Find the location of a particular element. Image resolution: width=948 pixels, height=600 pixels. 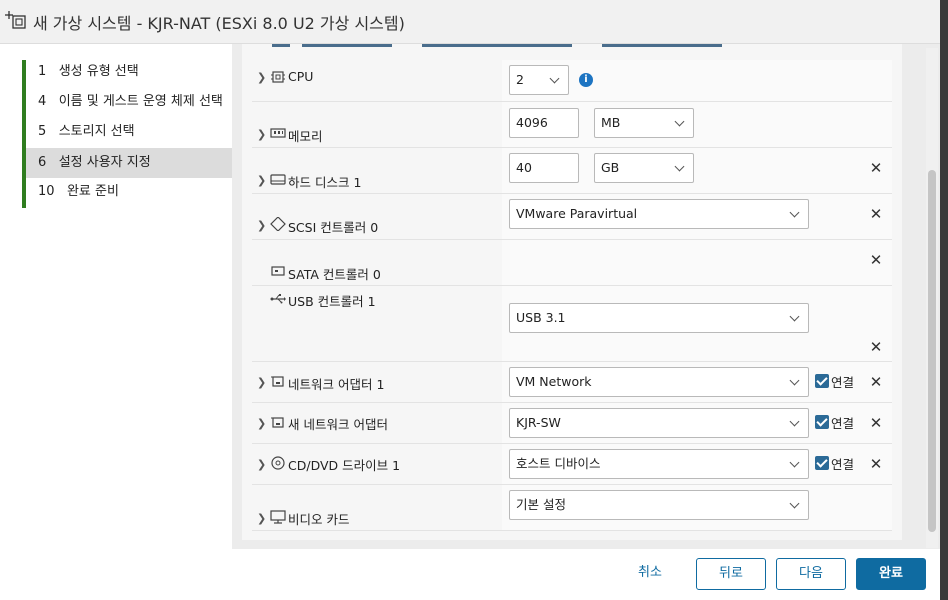

step-label: 생성 유형 선택 is located at coordinates (98, 71).